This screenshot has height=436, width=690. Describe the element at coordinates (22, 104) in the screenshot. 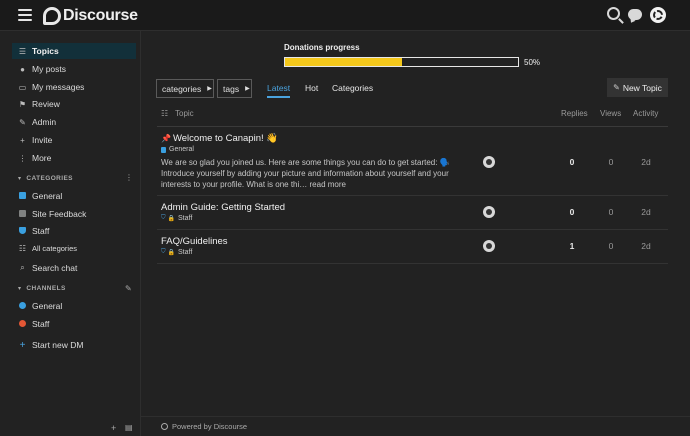

I see `flag-icon: ⚑` at that location.